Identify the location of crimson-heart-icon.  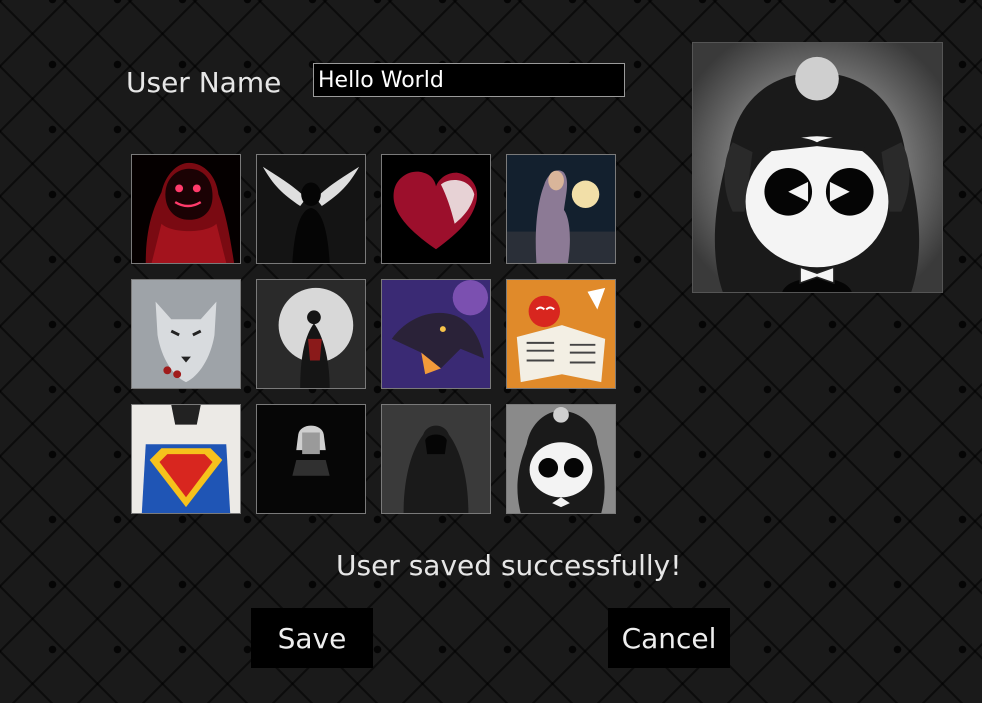
(436, 209).